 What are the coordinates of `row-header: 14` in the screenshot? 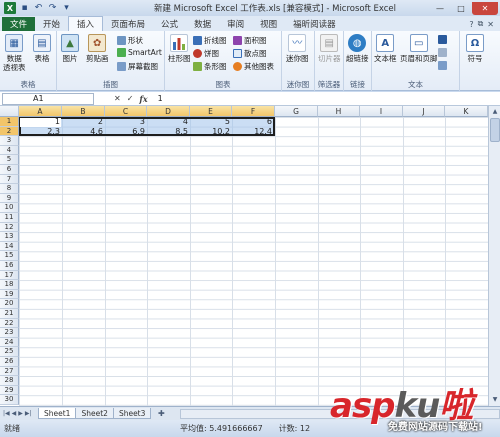 It's located at (9, 246).